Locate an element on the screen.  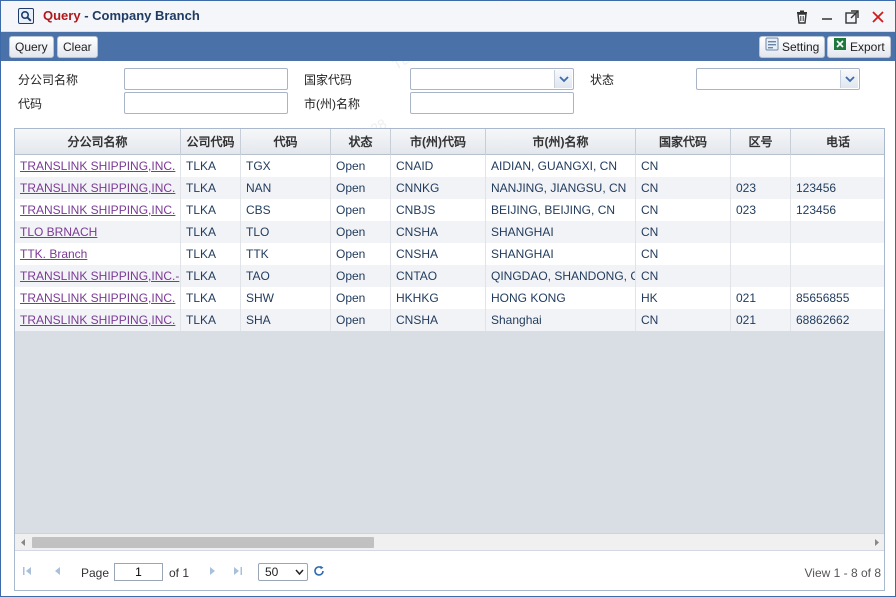
refresh-icon is located at coordinates (319, 571).